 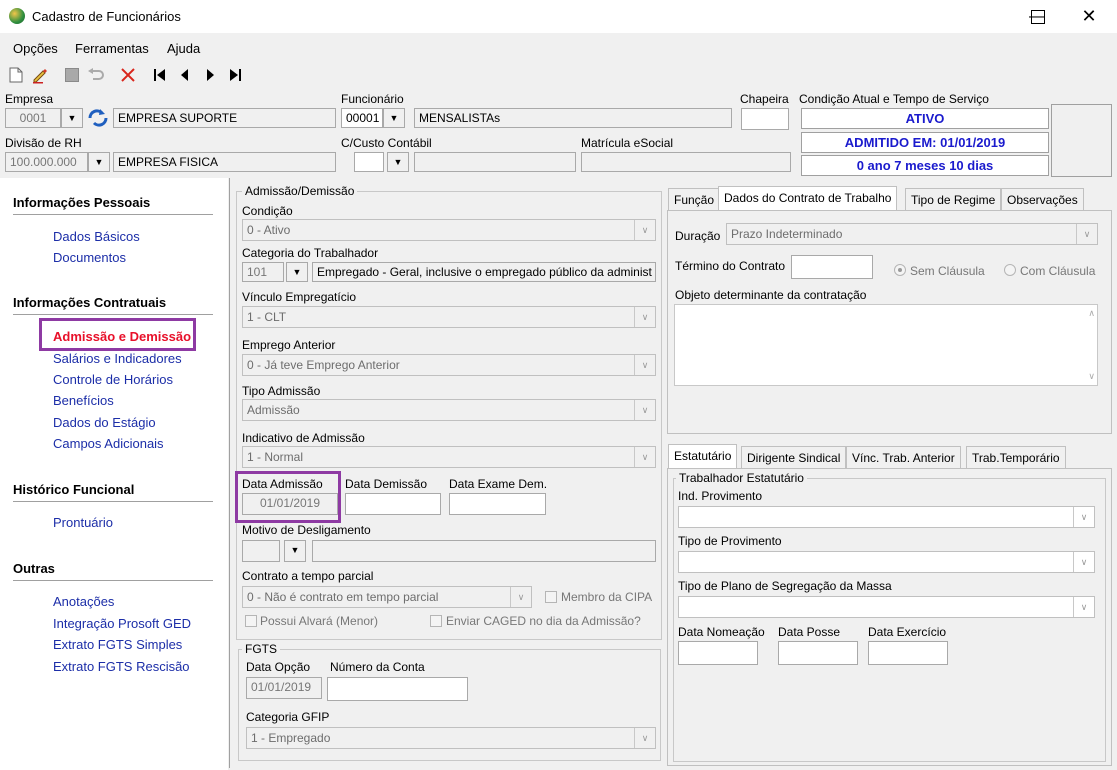 What do you see at coordinates (393, 504) in the screenshot?
I see `data-demissao-input` at bounding box center [393, 504].